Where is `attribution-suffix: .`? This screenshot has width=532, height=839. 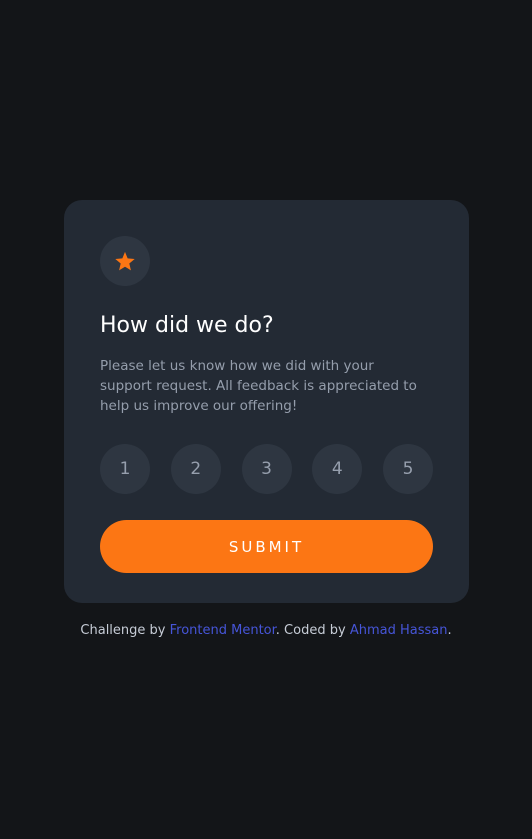
attribution-suffix: . is located at coordinates (449, 630).